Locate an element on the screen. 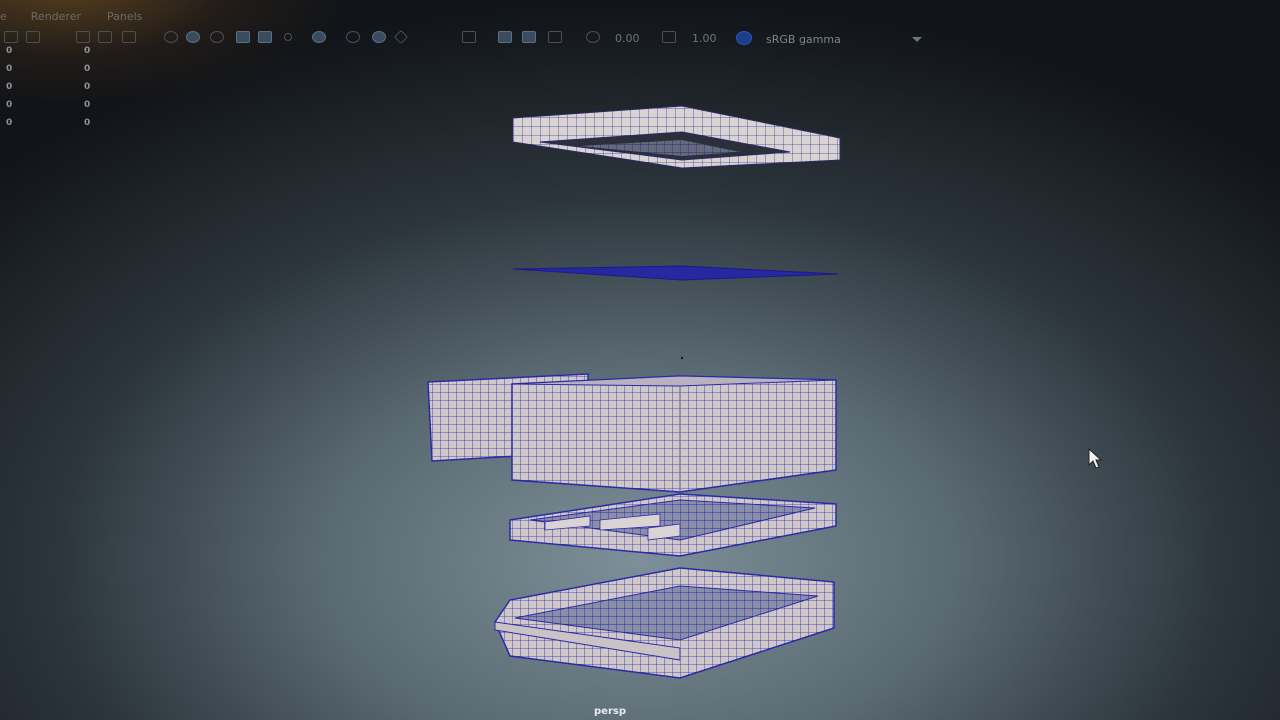 The width and height of the screenshot is (1280, 720). pivot-point is located at coordinates (682, 358).